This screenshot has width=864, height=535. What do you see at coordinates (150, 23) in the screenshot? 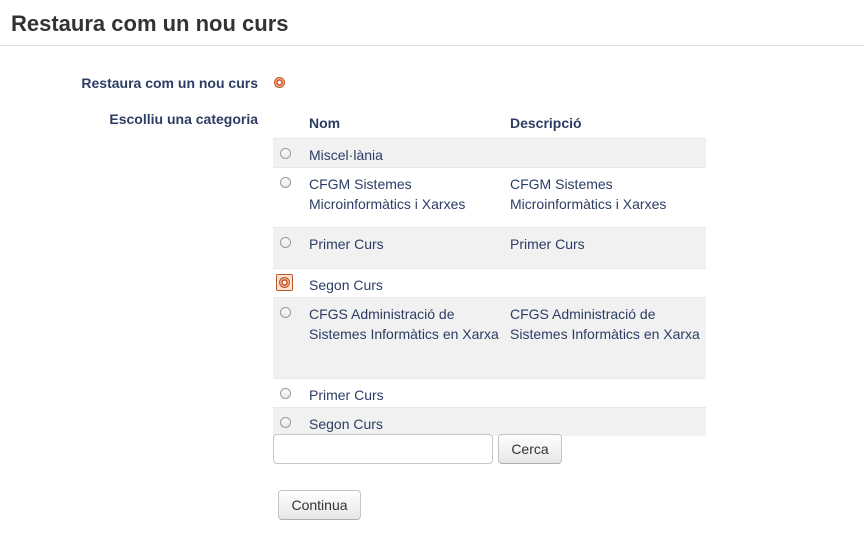
I see `page-title: Restaura com un nou curs` at bounding box center [150, 23].